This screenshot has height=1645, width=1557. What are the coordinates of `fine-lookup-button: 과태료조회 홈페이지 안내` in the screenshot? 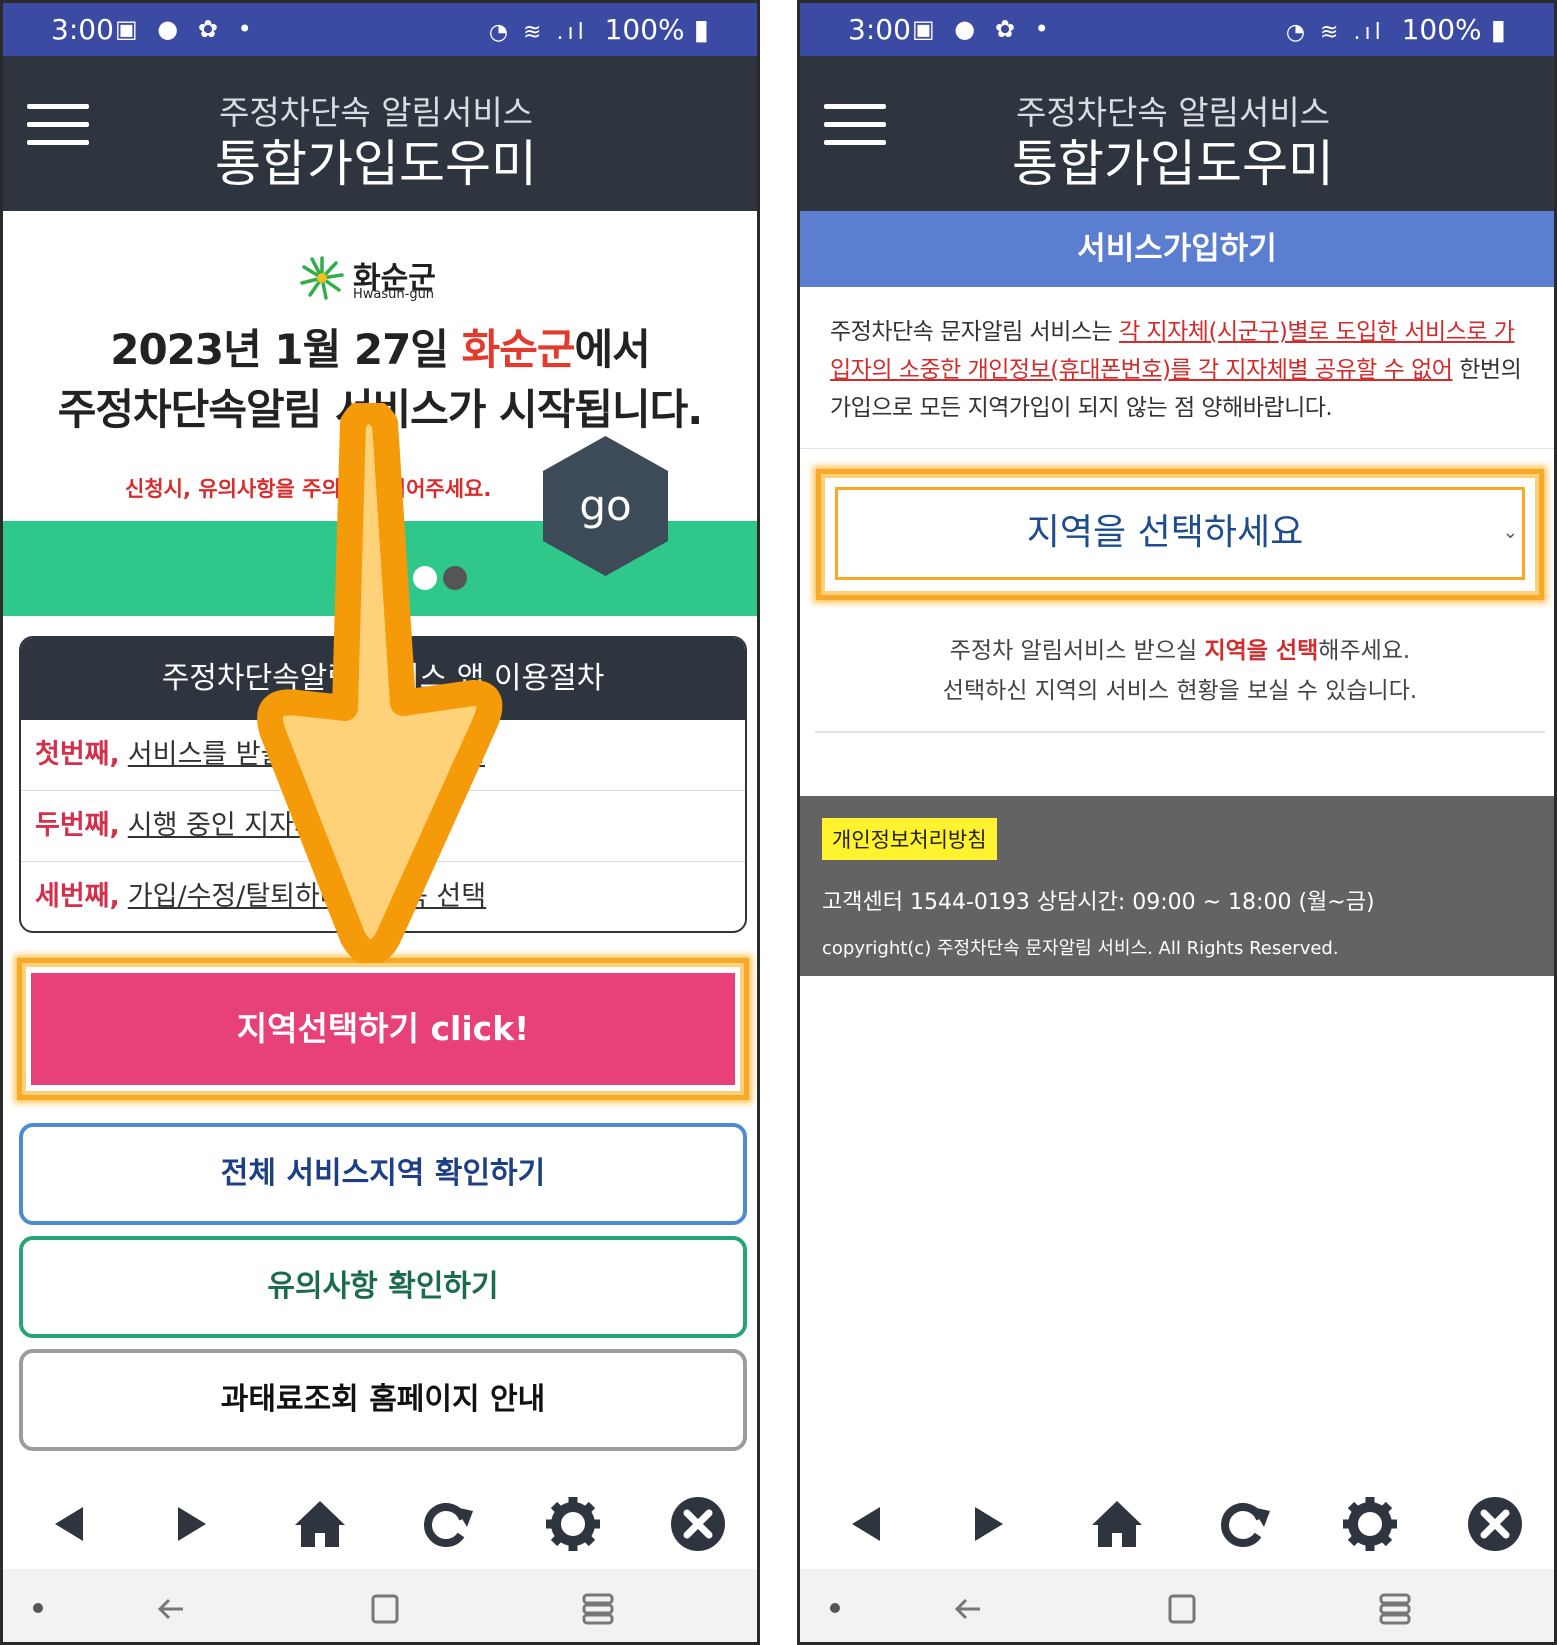 It's located at (383, 1400).